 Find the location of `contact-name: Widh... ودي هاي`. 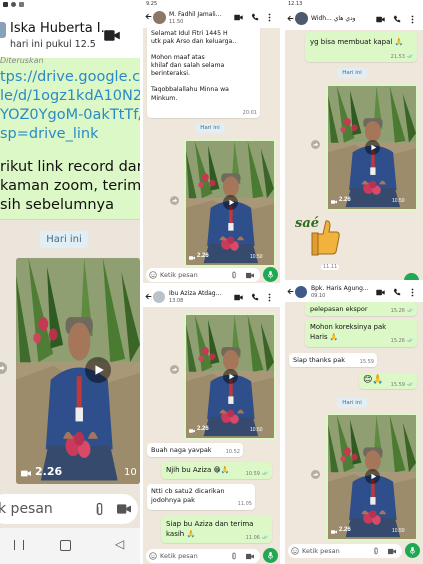

contact-name: Widh... ودي هاي is located at coordinates (333, 18).